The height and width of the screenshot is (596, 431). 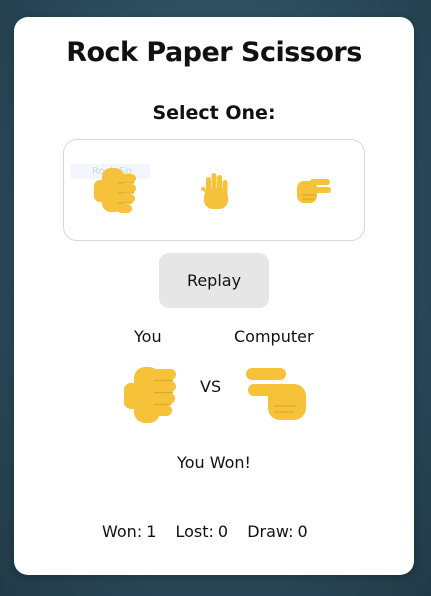 I want to click on draw-count: 0, so click(x=302, y=531).